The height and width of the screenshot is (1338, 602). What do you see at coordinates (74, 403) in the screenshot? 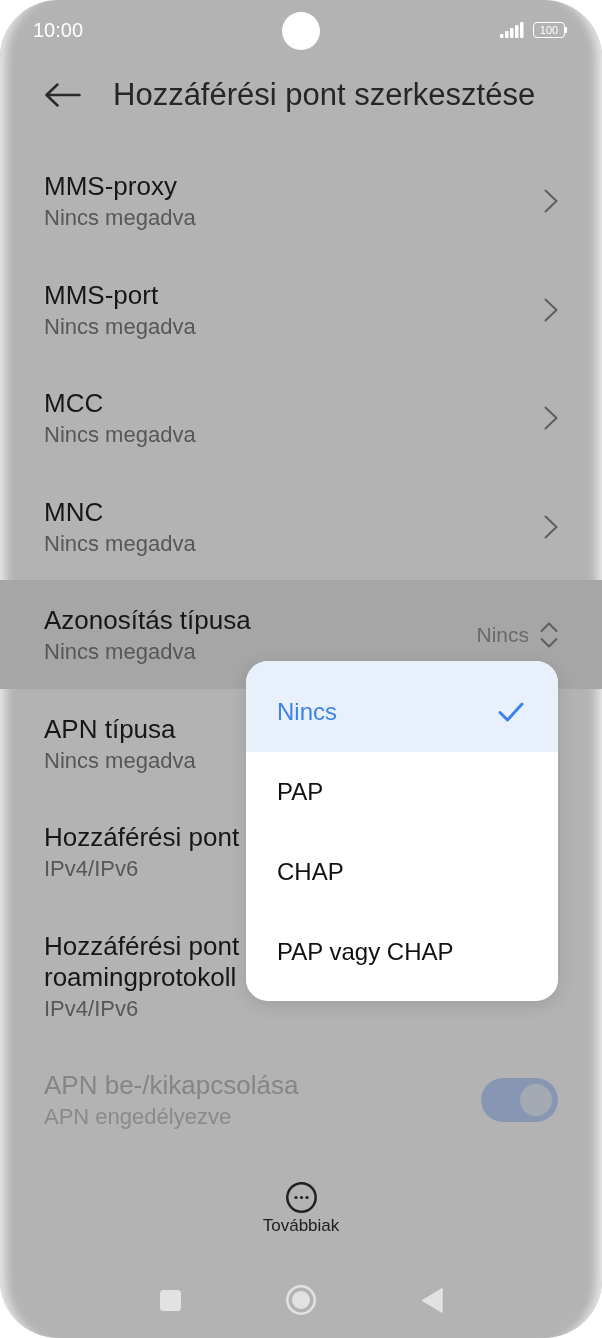
I see `setting-title: MCC` at bounding box center [74, 403].